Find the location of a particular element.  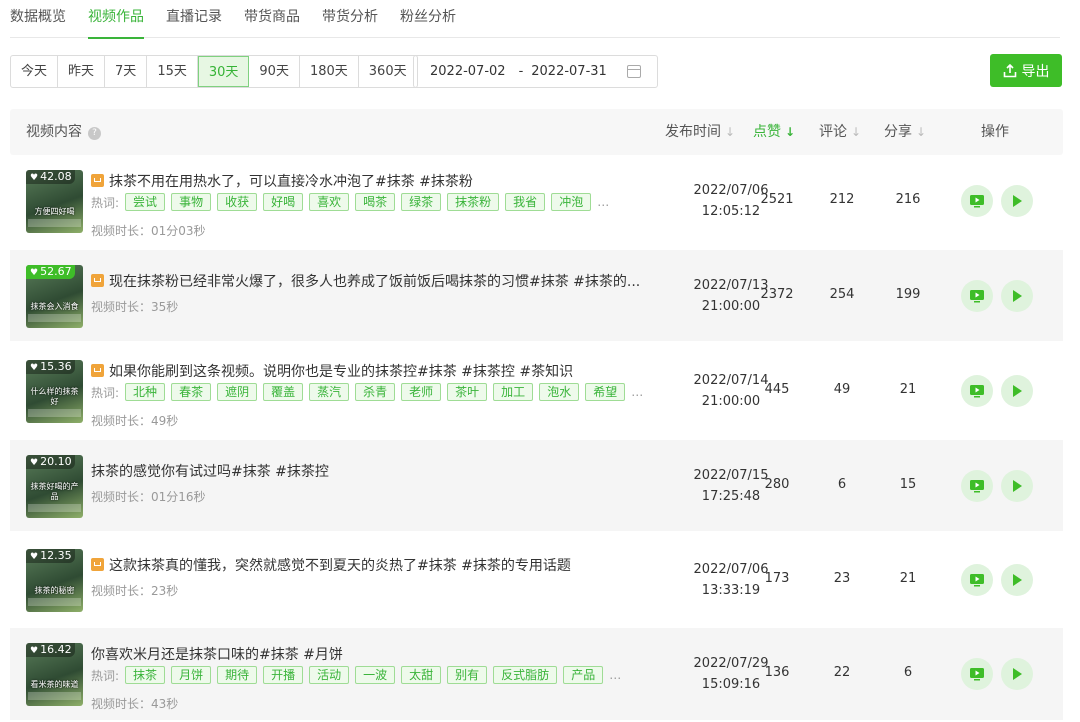

hot-word-tag: 我省 is located at coordinates (525, 202).